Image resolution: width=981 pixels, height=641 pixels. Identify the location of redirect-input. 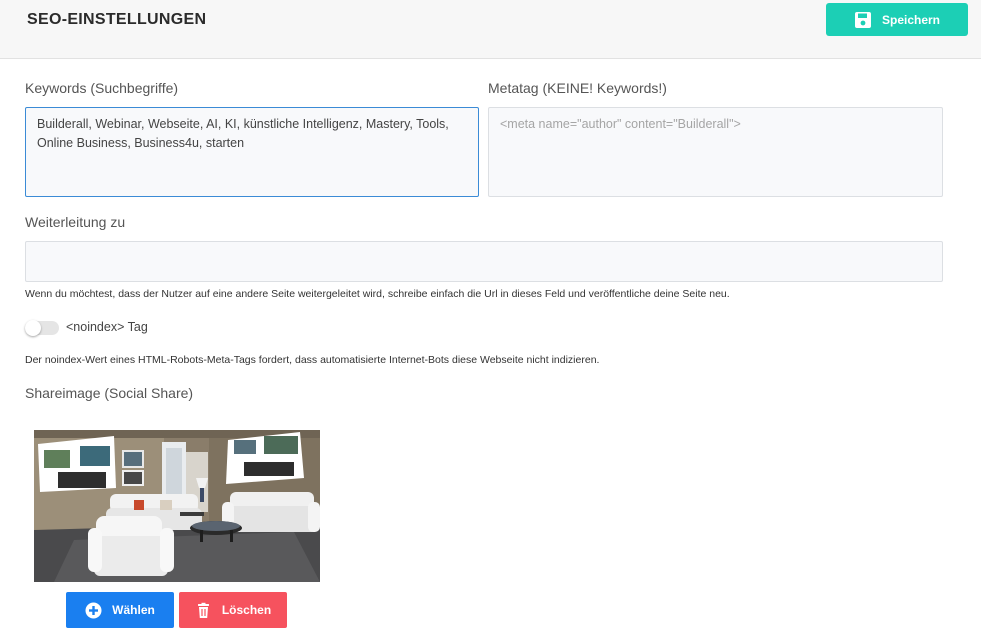
(484, 261).